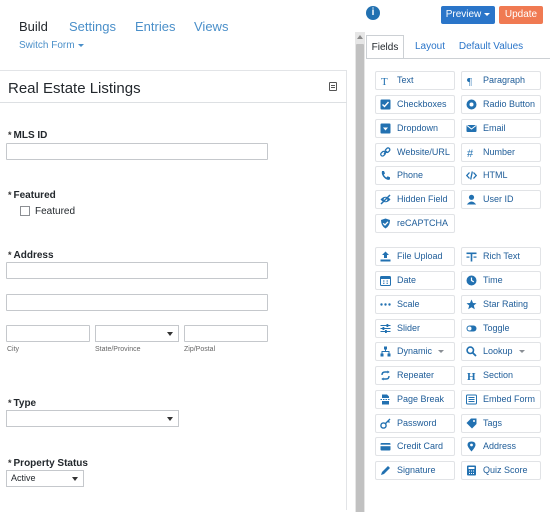  I want to click on field-type-label: Tags, so click(493, 423).